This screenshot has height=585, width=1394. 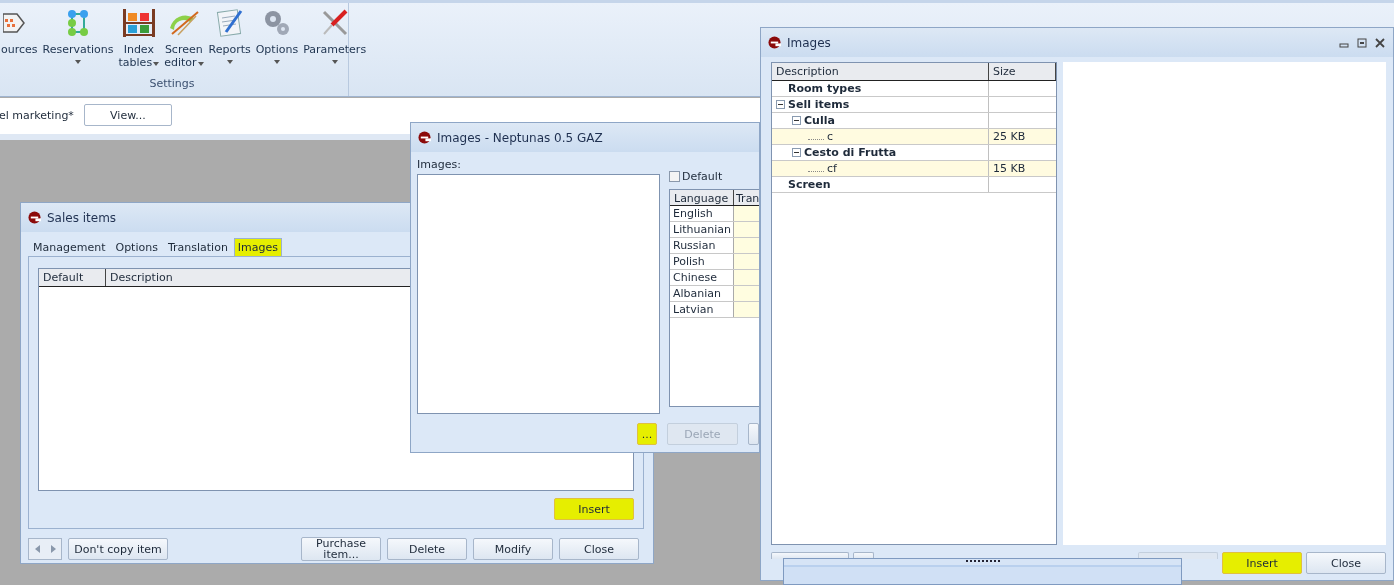 I want to click on next-button, so click(x=53, y=549).